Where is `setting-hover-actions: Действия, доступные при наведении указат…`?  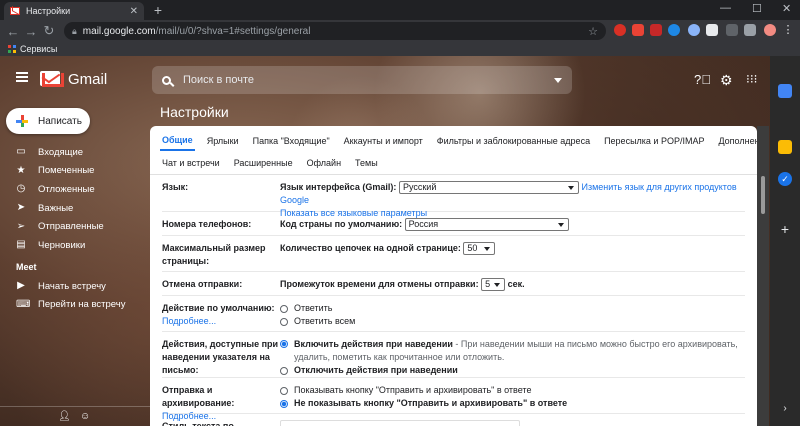
setting-hover-actions: Действия, доступные при наведении указат… is located at coordinates (453, 355).